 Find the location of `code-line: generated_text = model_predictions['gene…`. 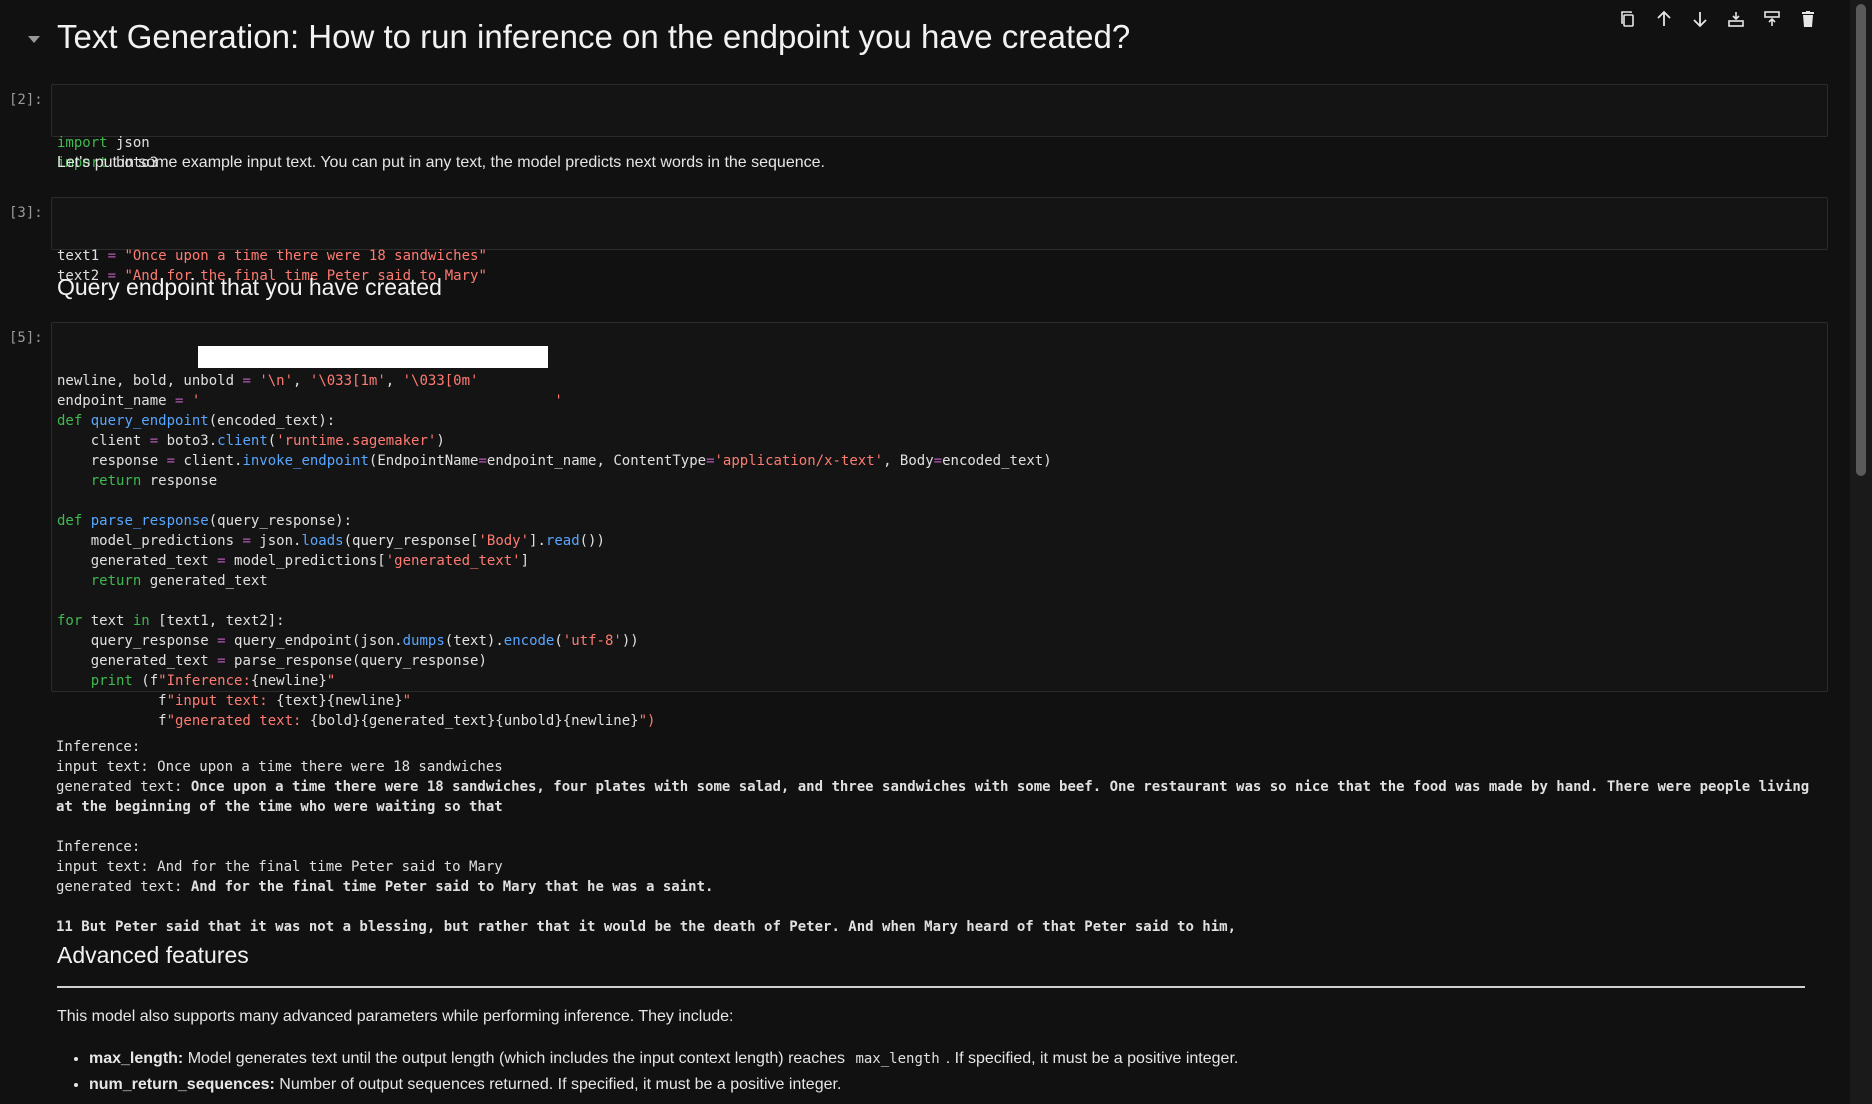

code-line: generated_text = model_predictions['gene… is located at coordinates (939, 561).